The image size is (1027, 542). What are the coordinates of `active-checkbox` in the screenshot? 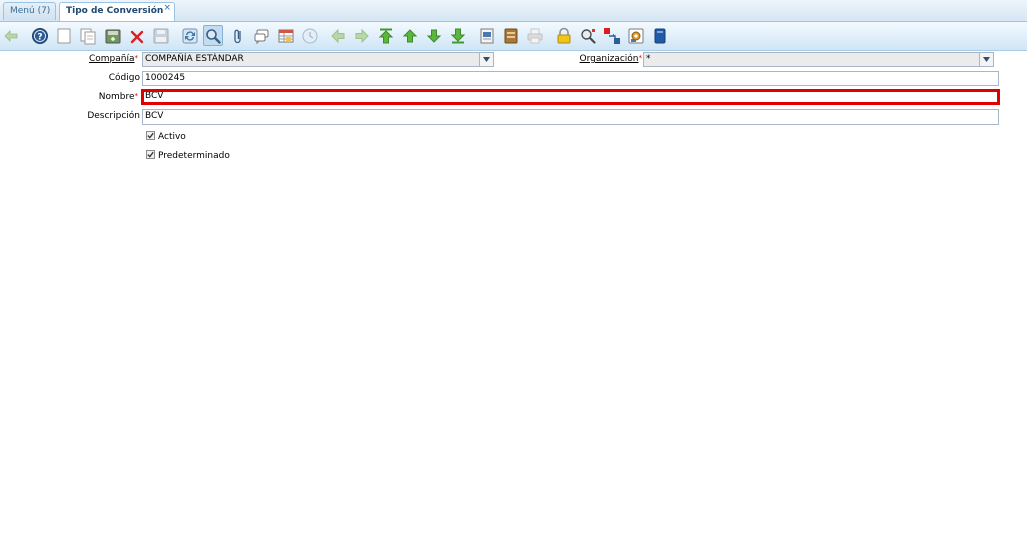 It's located at (150, 135).